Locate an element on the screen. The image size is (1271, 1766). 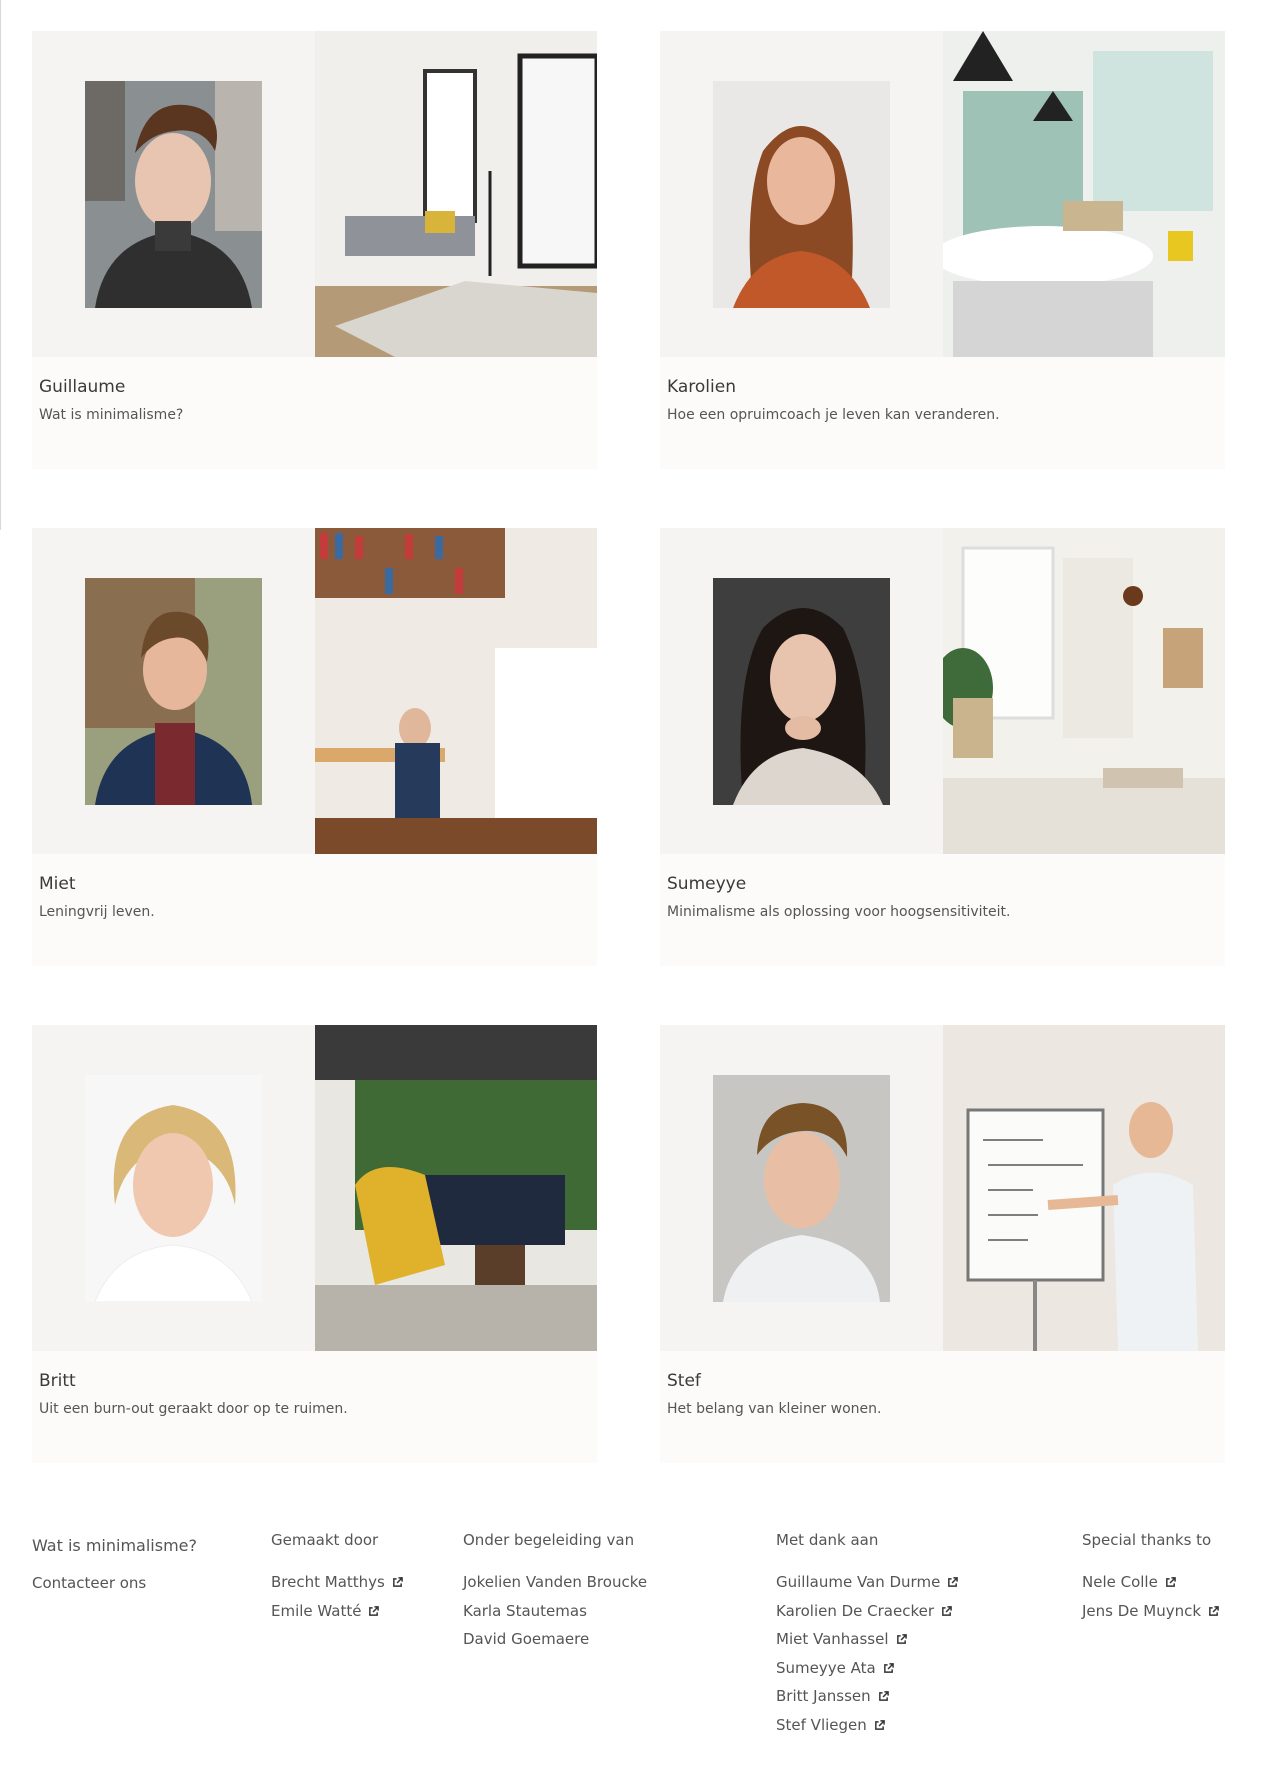
person-name: Jens De Muynck is located at coordinates (1142, 1610).